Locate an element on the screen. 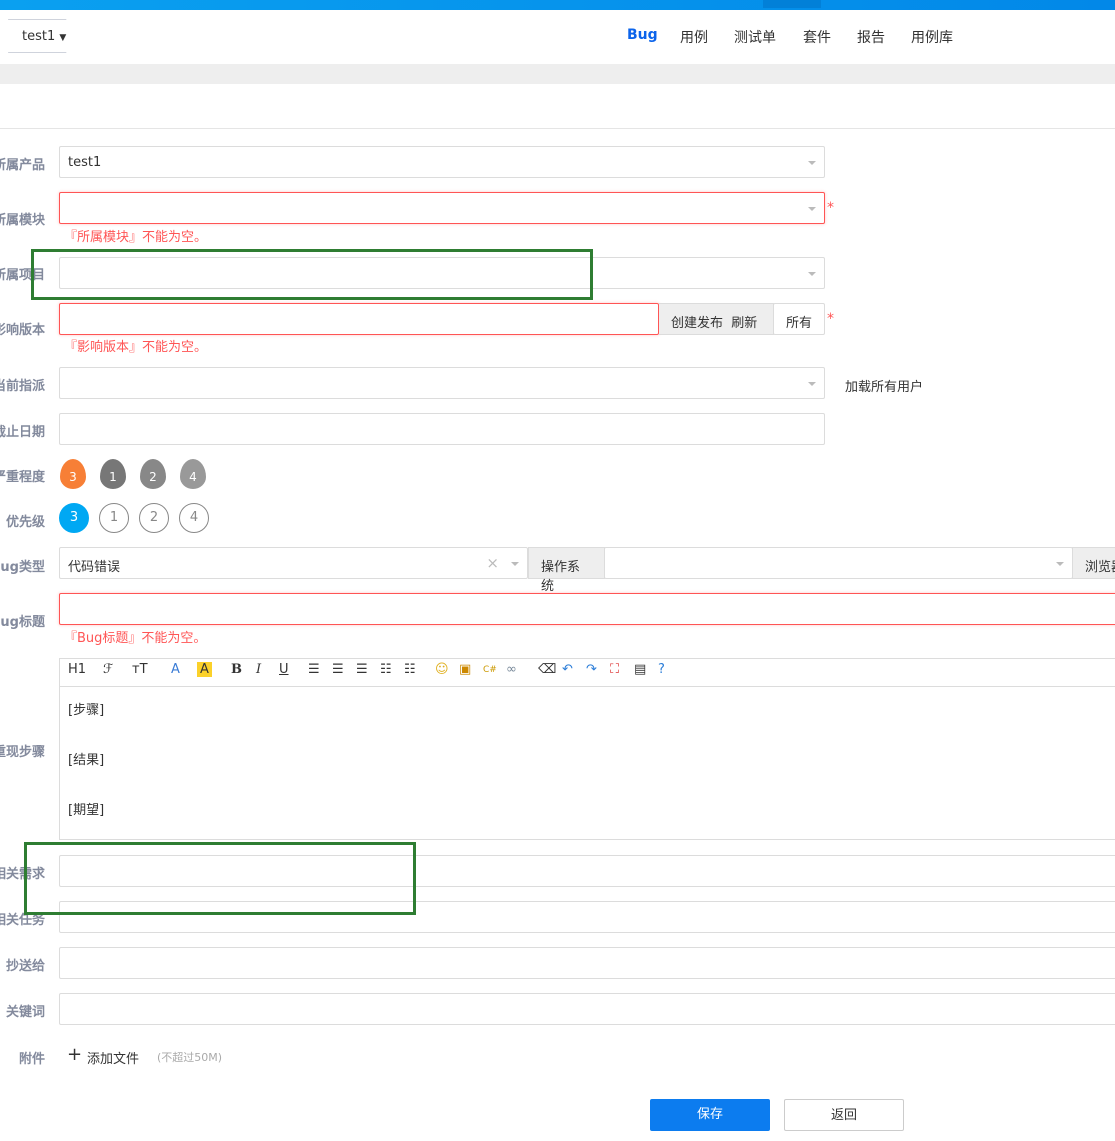 The height and width of the screenshot is (1141, 1115). result-line: [结果] is located at coordinates (86, 760).